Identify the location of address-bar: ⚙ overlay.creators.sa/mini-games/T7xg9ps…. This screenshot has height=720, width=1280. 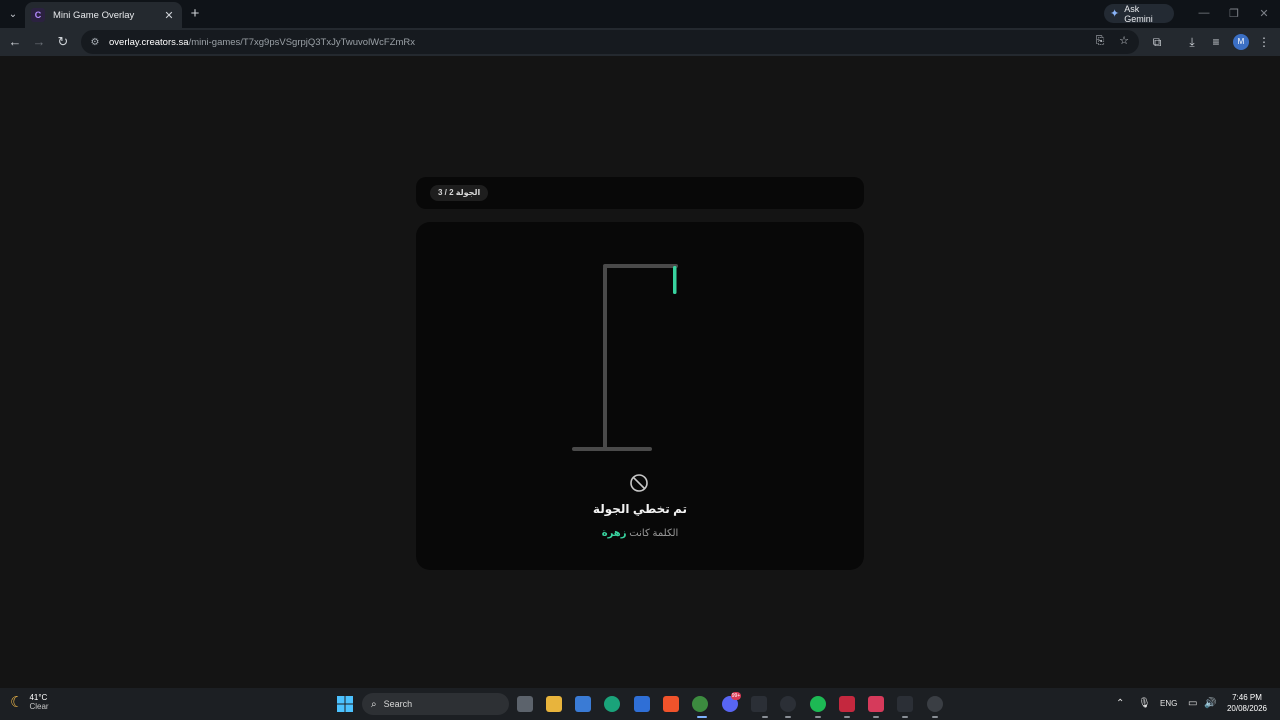
(610, 42).